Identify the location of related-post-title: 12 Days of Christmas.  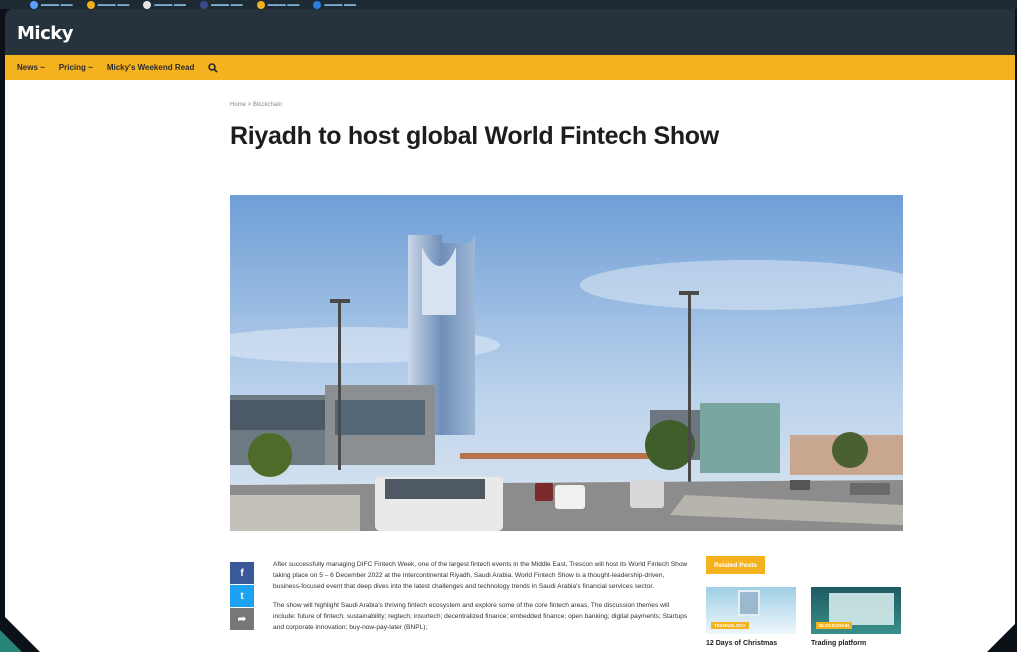
(751, 643).